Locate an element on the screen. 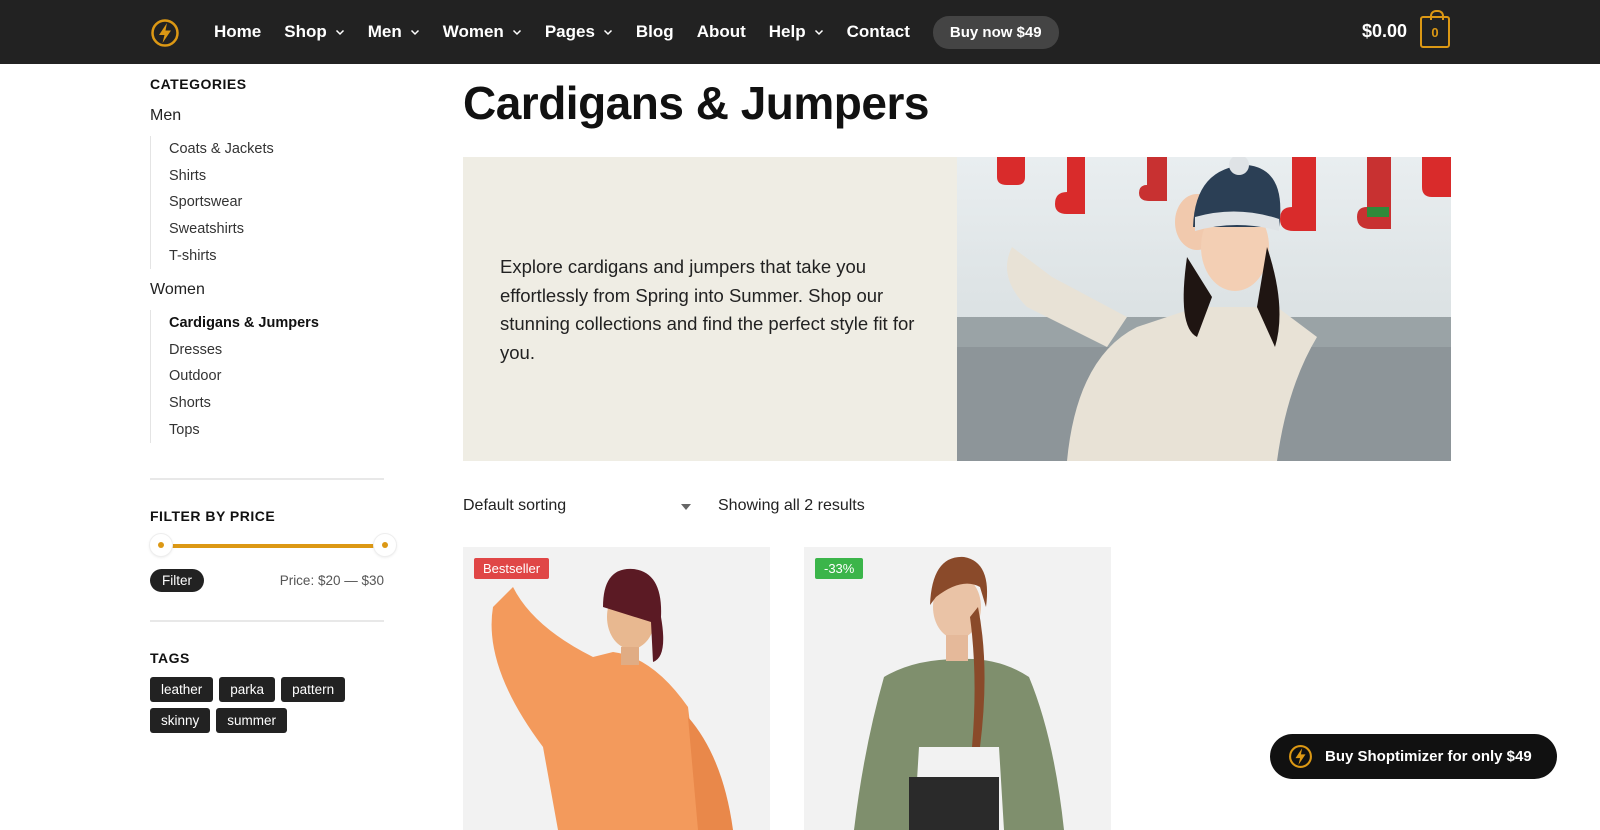  result-count: Showing all 2 results is located at coordinates (791, 505).